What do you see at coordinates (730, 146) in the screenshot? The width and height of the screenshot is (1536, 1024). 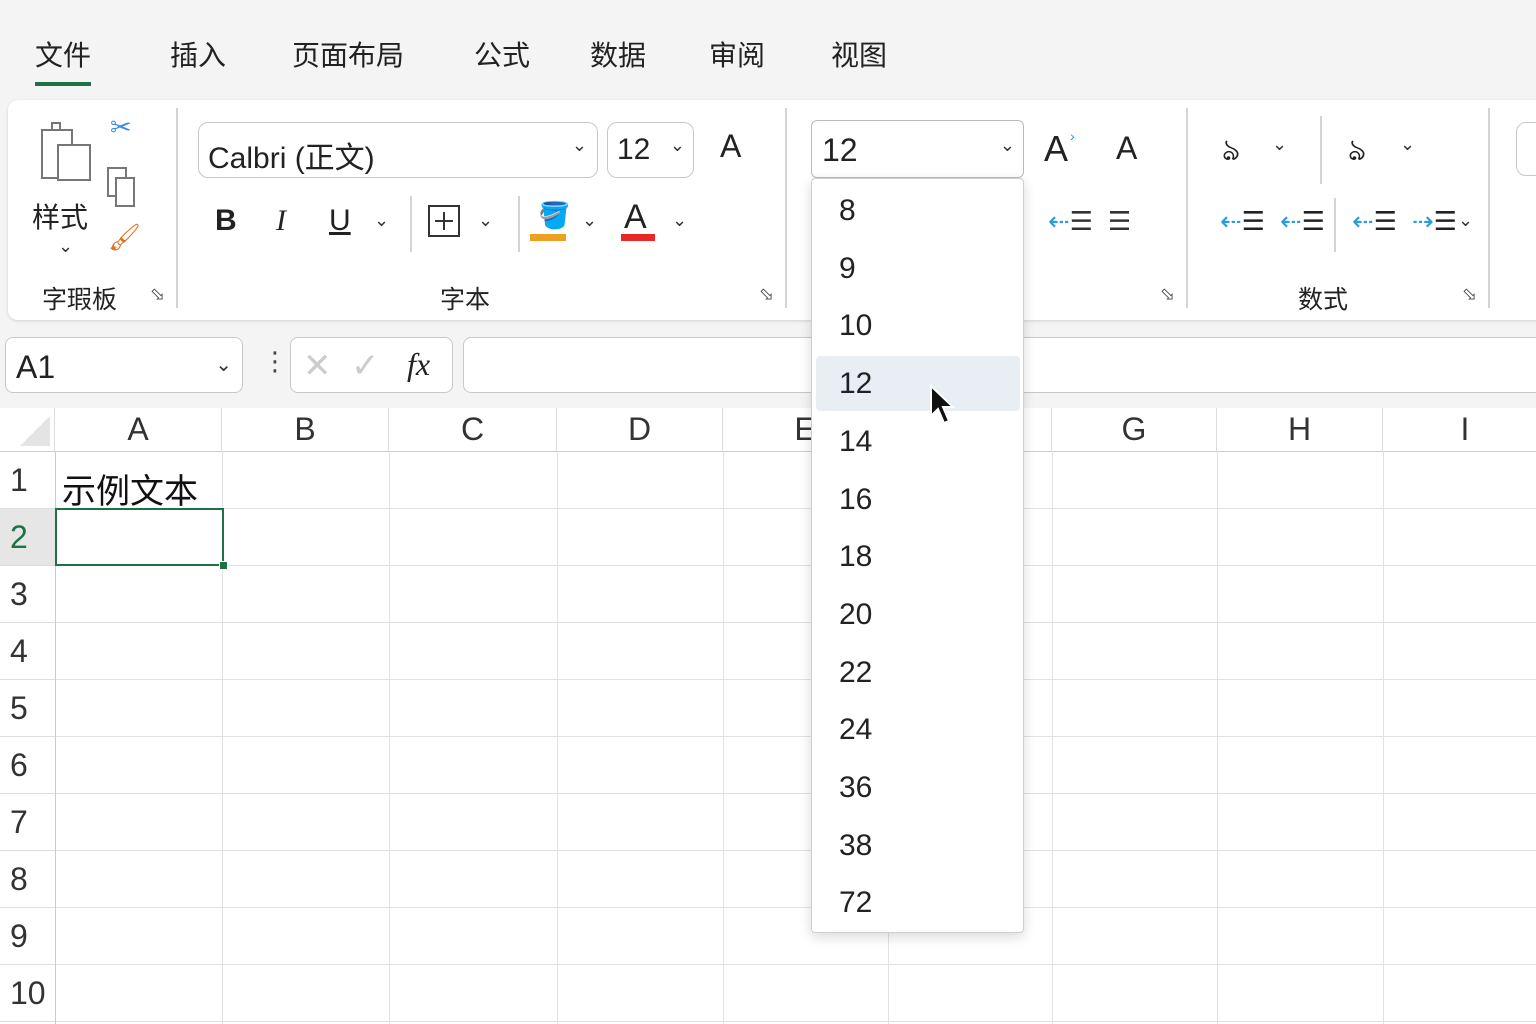 I see `increase-font-size-button: A` at bounding box center [730, 146].